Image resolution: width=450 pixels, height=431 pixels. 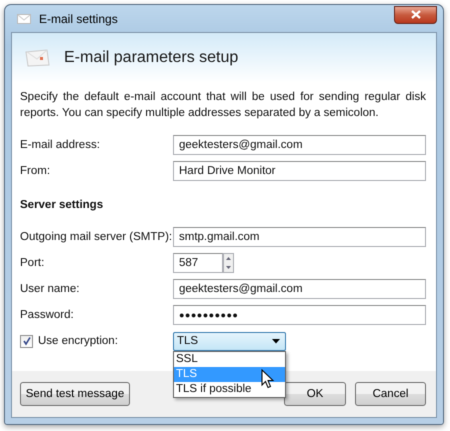 I want to click on password-field: ●●●●●●●●●●, so click(x=299, y=315).